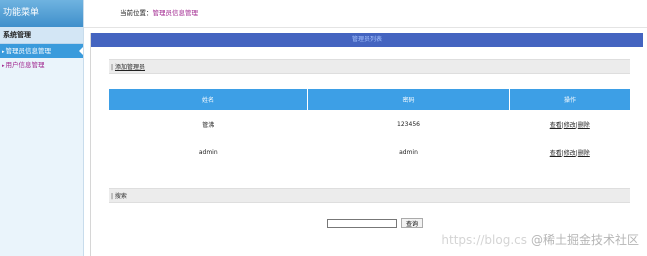 The height and width of the screenshot is (256, 647). Describe the element at coordinates (208, 152) in the screenshot. I see `cell-name: admin` at that location.